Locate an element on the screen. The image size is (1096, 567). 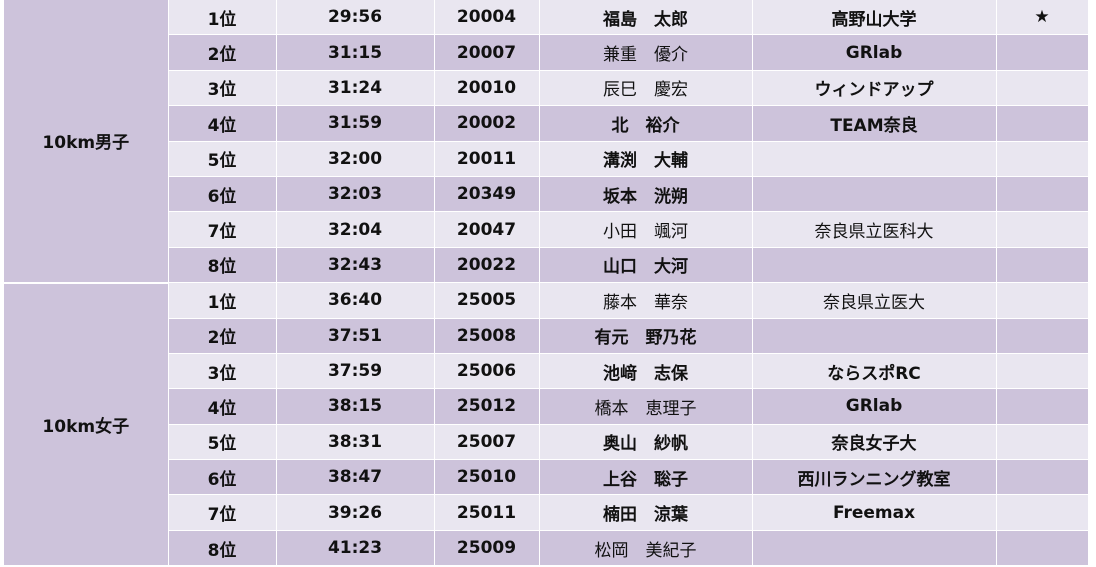
time-cell: 37:51 is located at coordinates (355, 336).